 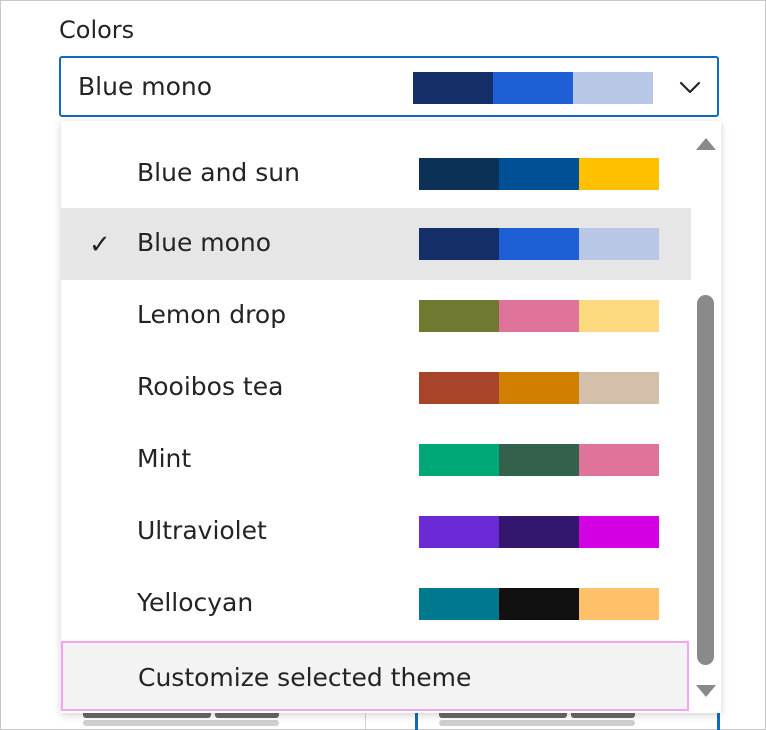 I want to click on combobox-value: Blue mono, so click(x=145, y=86).